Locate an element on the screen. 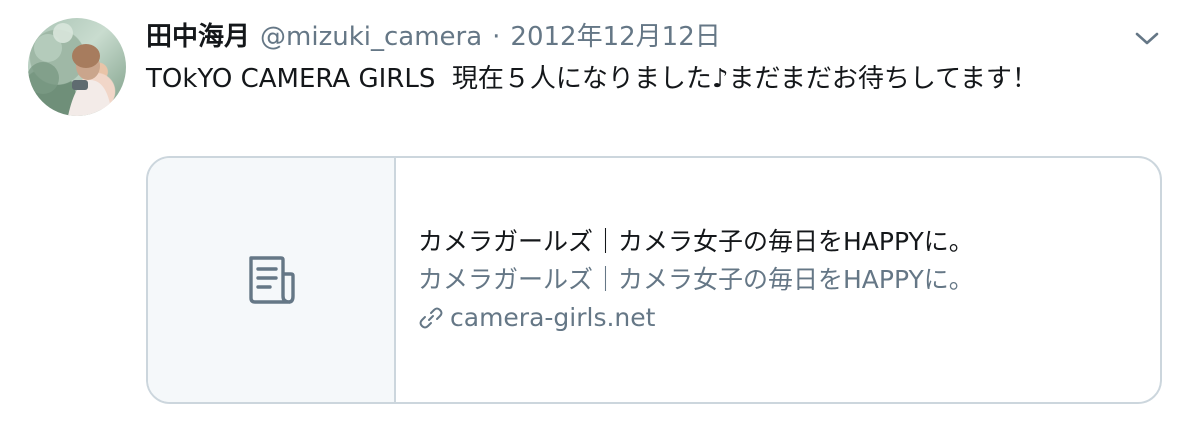 The image size is (1192, 422). card-thumbnail is located at coordinates (272, 280).